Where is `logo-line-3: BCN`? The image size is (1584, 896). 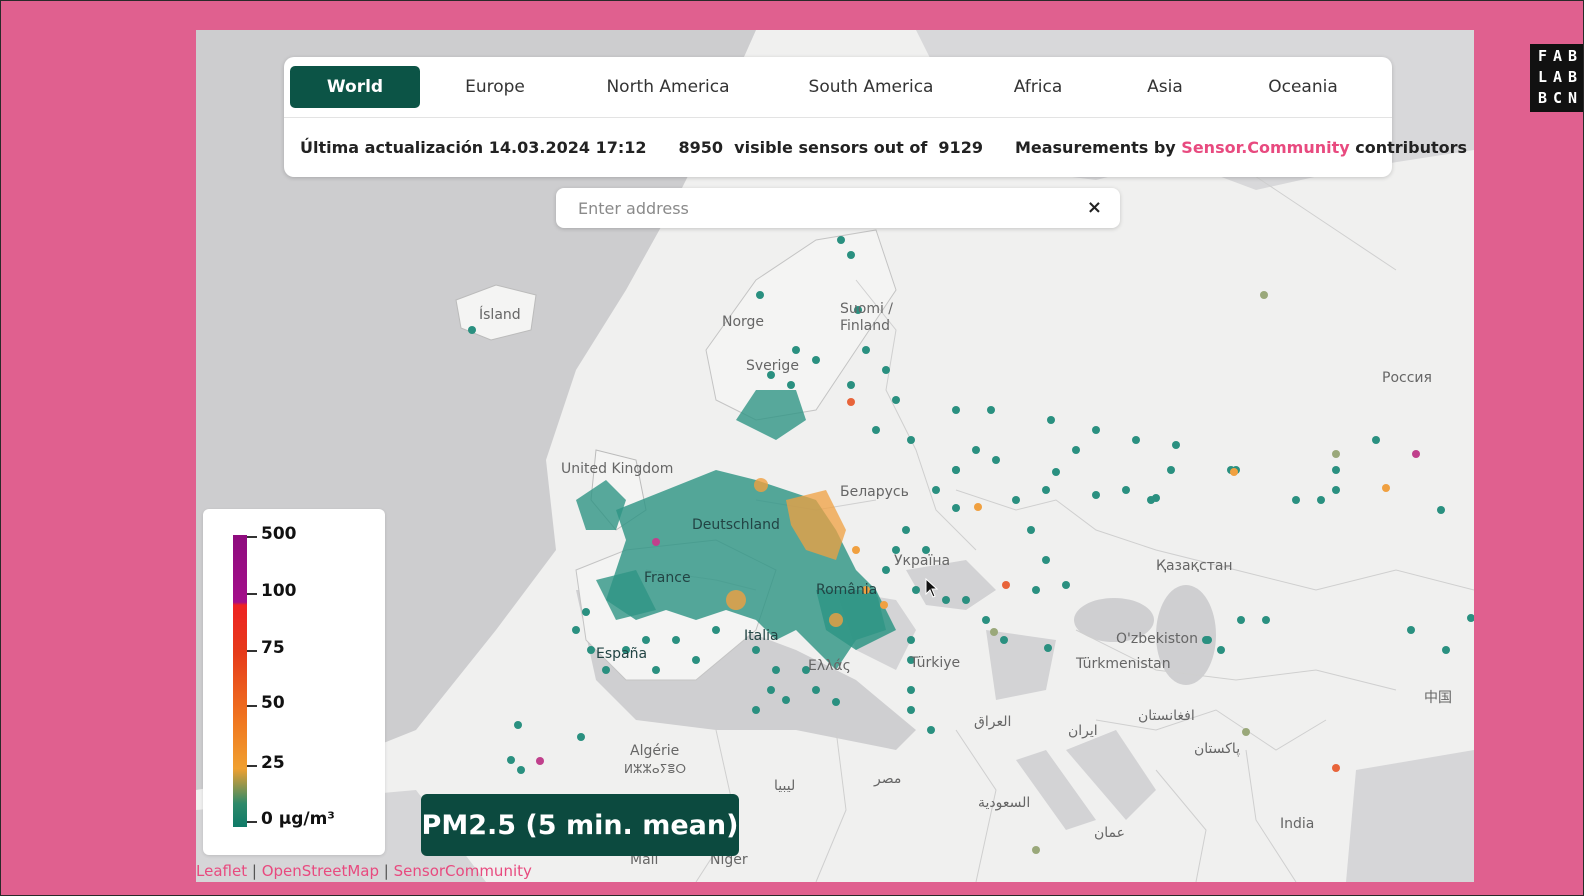
logo-line-3: BCN is located at coordinates (1561, 98).